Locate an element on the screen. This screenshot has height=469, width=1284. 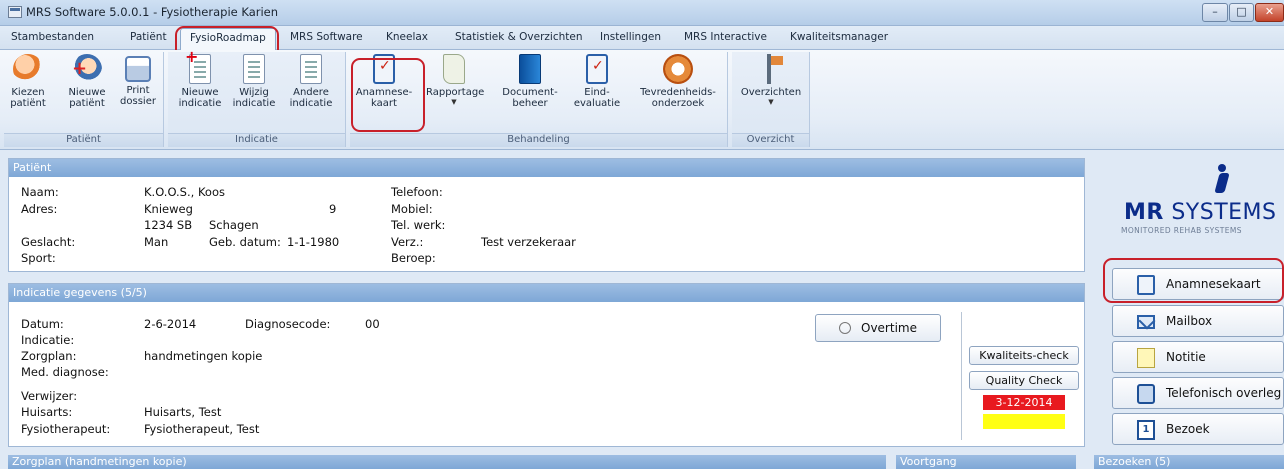
panel-header: Patiënt is located at coordinates (546, 168).